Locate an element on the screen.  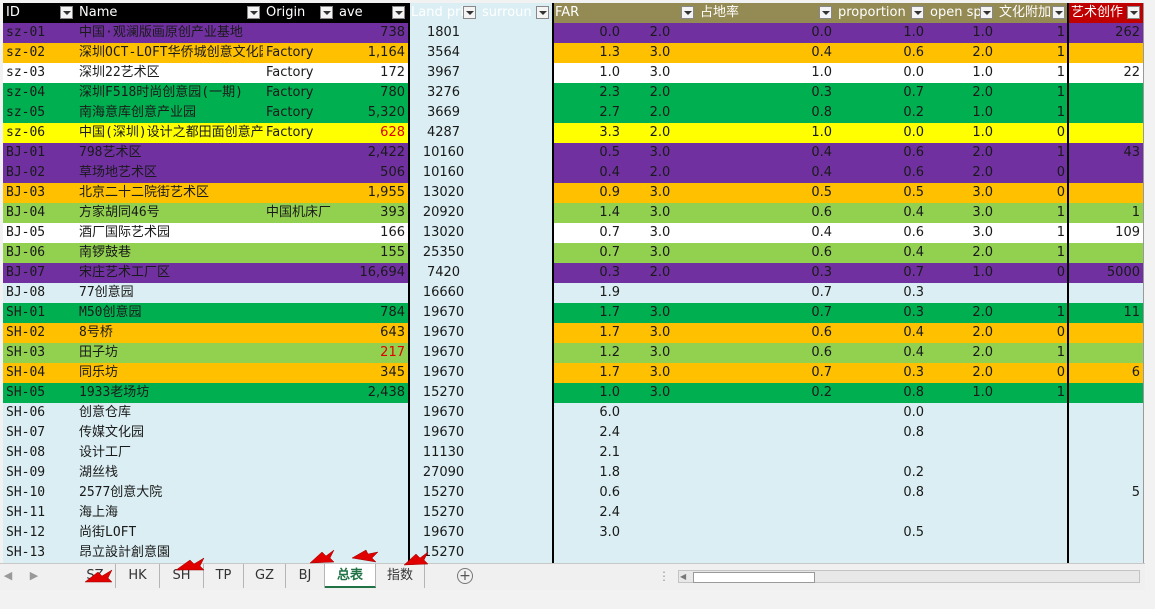
cell-art: 5000 is located at coordinates (1105, 273).